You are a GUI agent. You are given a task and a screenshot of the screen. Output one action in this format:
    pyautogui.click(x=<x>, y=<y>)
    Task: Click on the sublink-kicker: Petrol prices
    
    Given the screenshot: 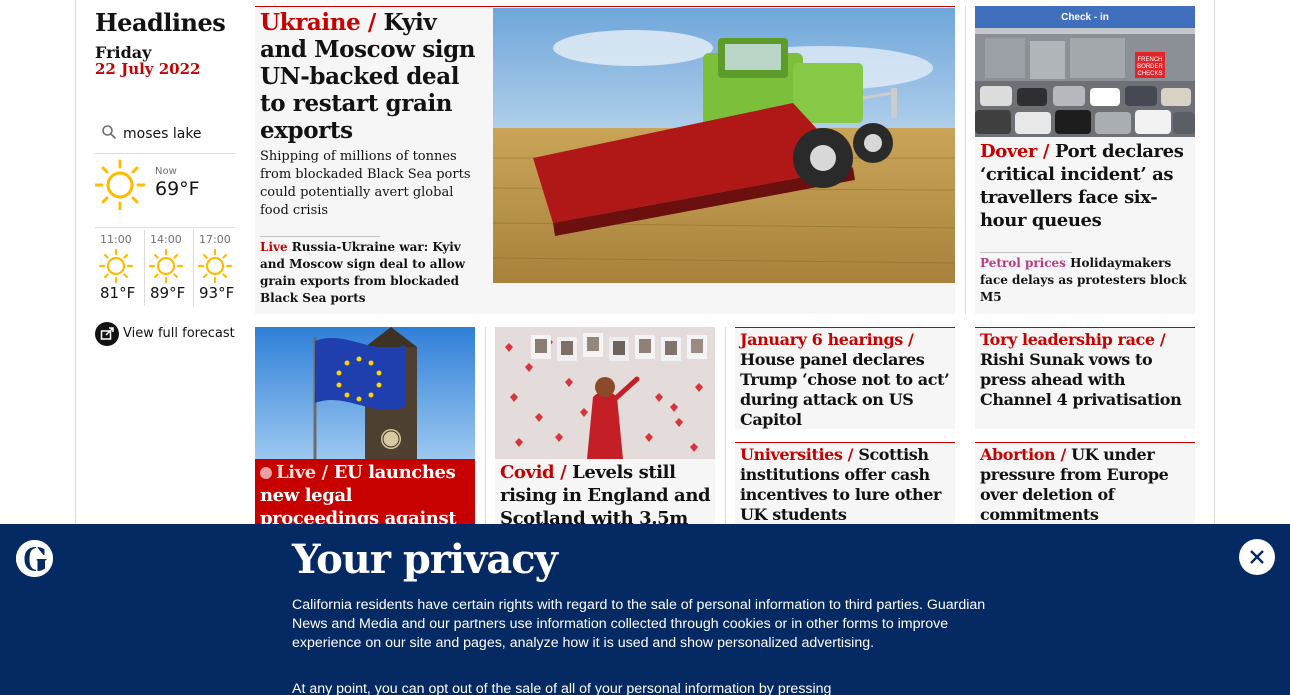 What is the action you would take?
    pyautogui.click(x=1023, y=263)
    